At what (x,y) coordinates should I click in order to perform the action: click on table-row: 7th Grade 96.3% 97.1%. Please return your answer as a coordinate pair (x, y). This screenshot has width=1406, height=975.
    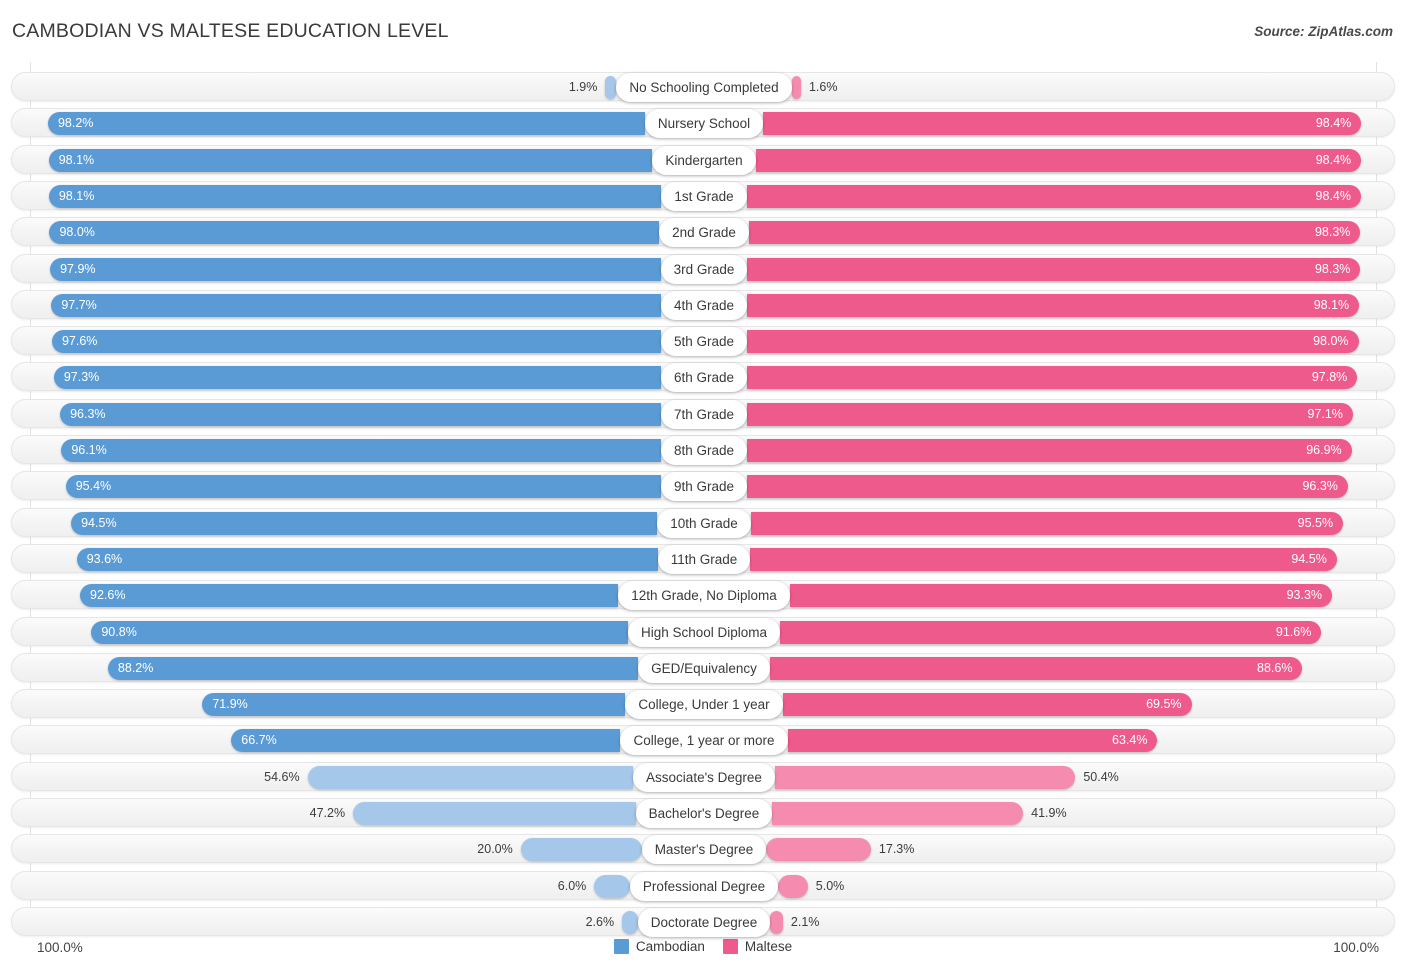
    Looking at the image, I should click on (703, 413).